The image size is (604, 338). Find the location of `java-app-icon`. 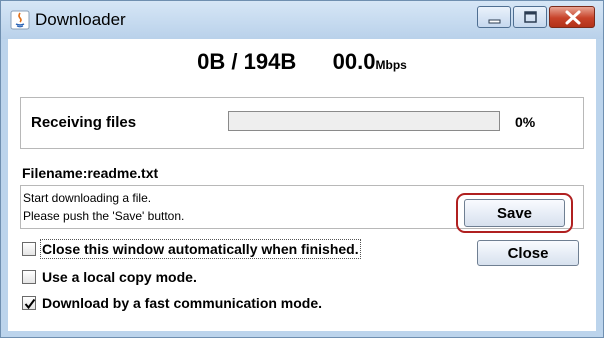

java-app-icon is located at coordinates (20, 20).